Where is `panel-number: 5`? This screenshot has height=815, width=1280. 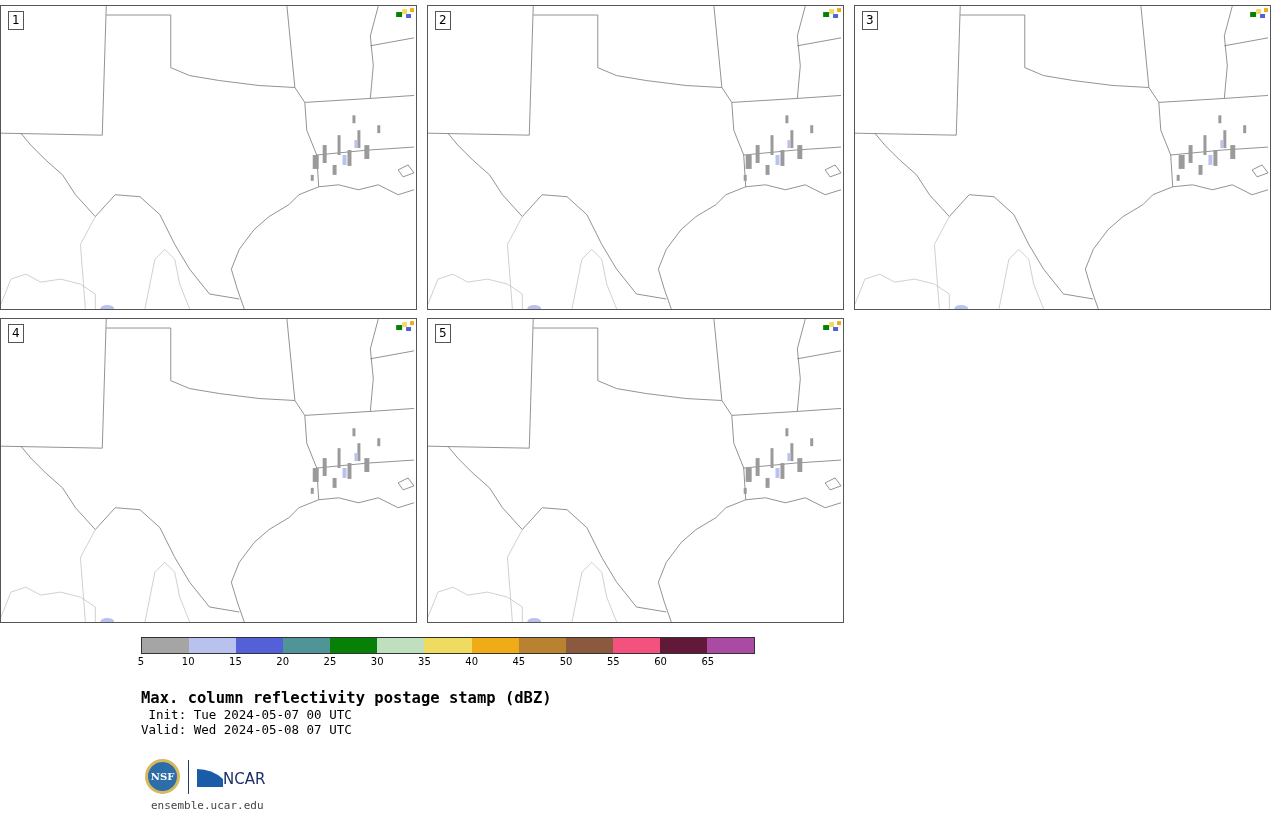
panel-number: 5 is located at coordinates (443, 333).